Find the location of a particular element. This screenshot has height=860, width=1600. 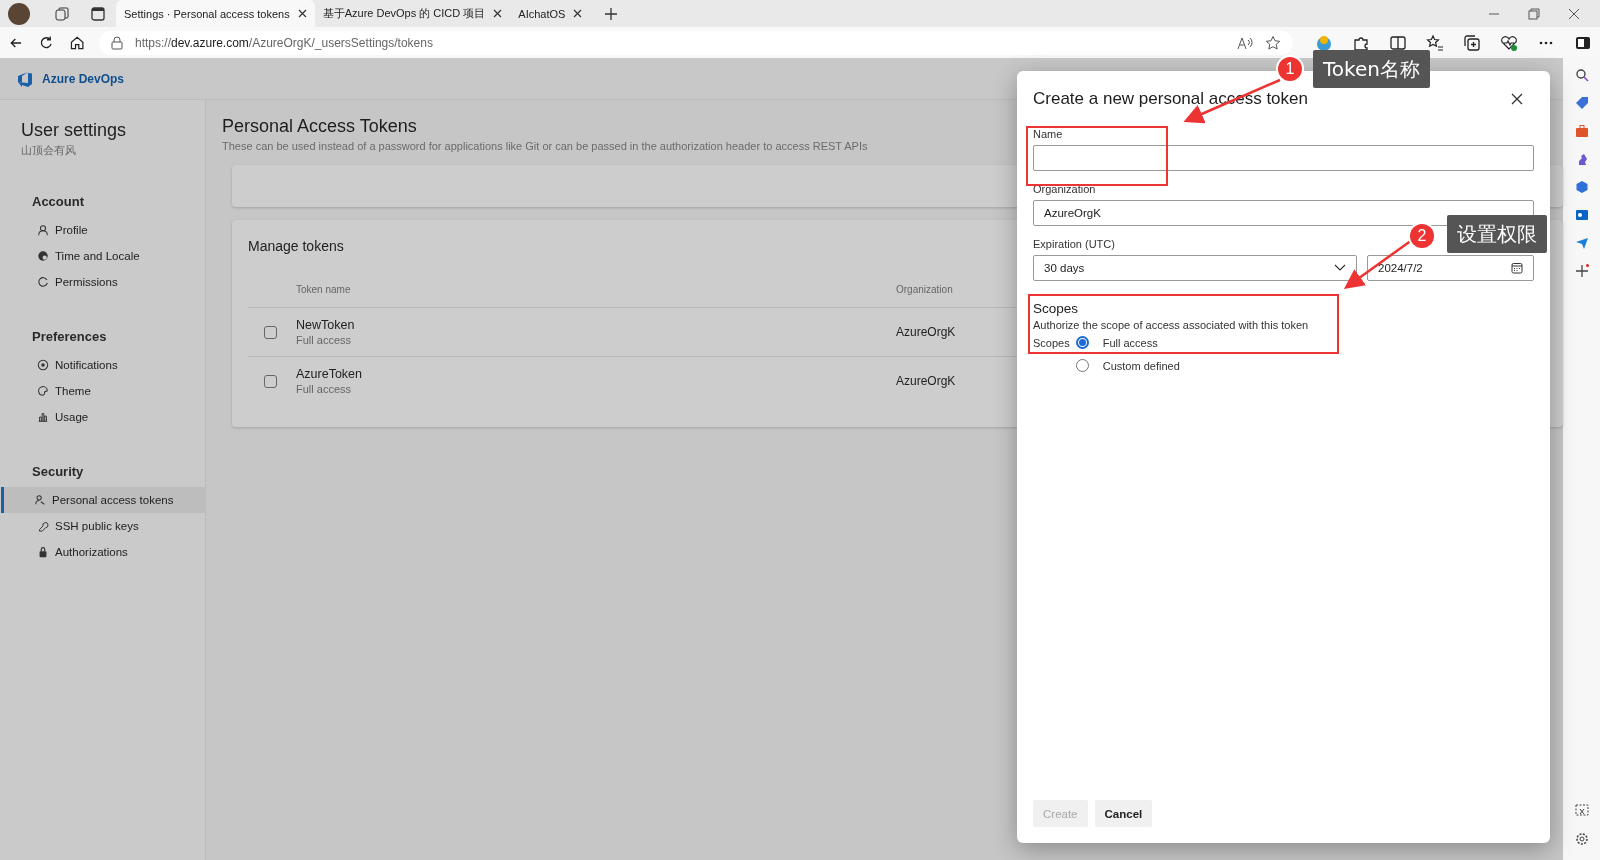

chevron-down-icon is located at coordinates (1340, 268).